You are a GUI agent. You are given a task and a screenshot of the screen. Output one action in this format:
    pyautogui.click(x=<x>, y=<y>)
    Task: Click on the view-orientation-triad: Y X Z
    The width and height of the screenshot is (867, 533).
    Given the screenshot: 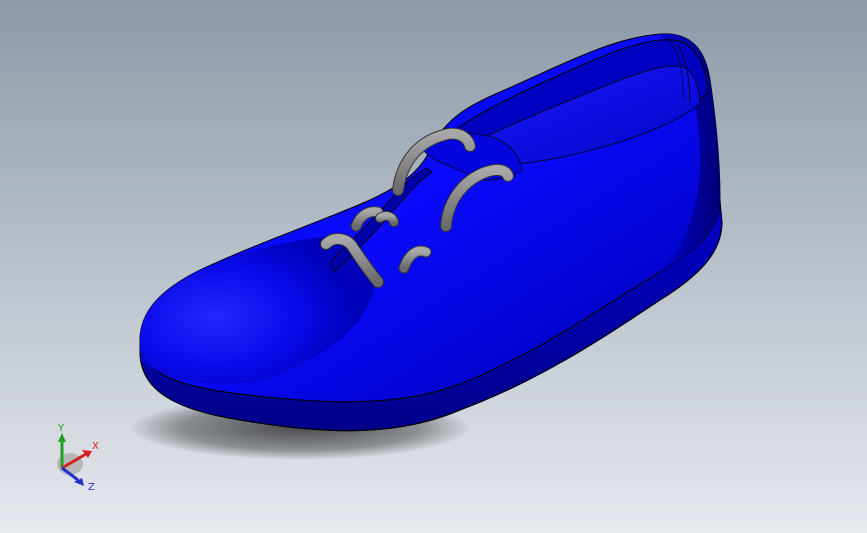 What is the action you would take?
    pyautogui.click(x=76, y=457)
    